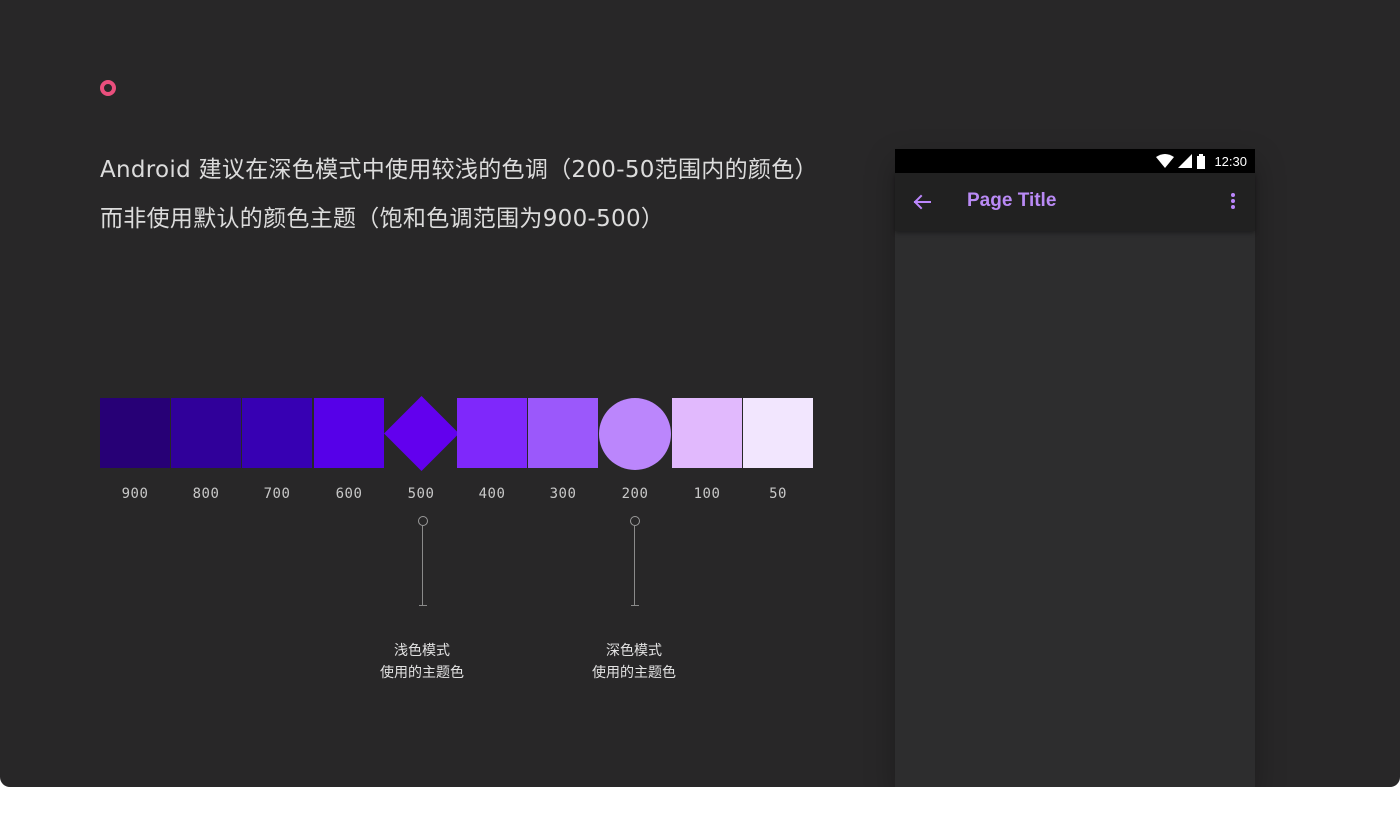  What do you see at coordinates (422, 651) in the screenshot?
I see `light-mode-caption-line-1: 浅色模式` at bounding box center [422, 651].